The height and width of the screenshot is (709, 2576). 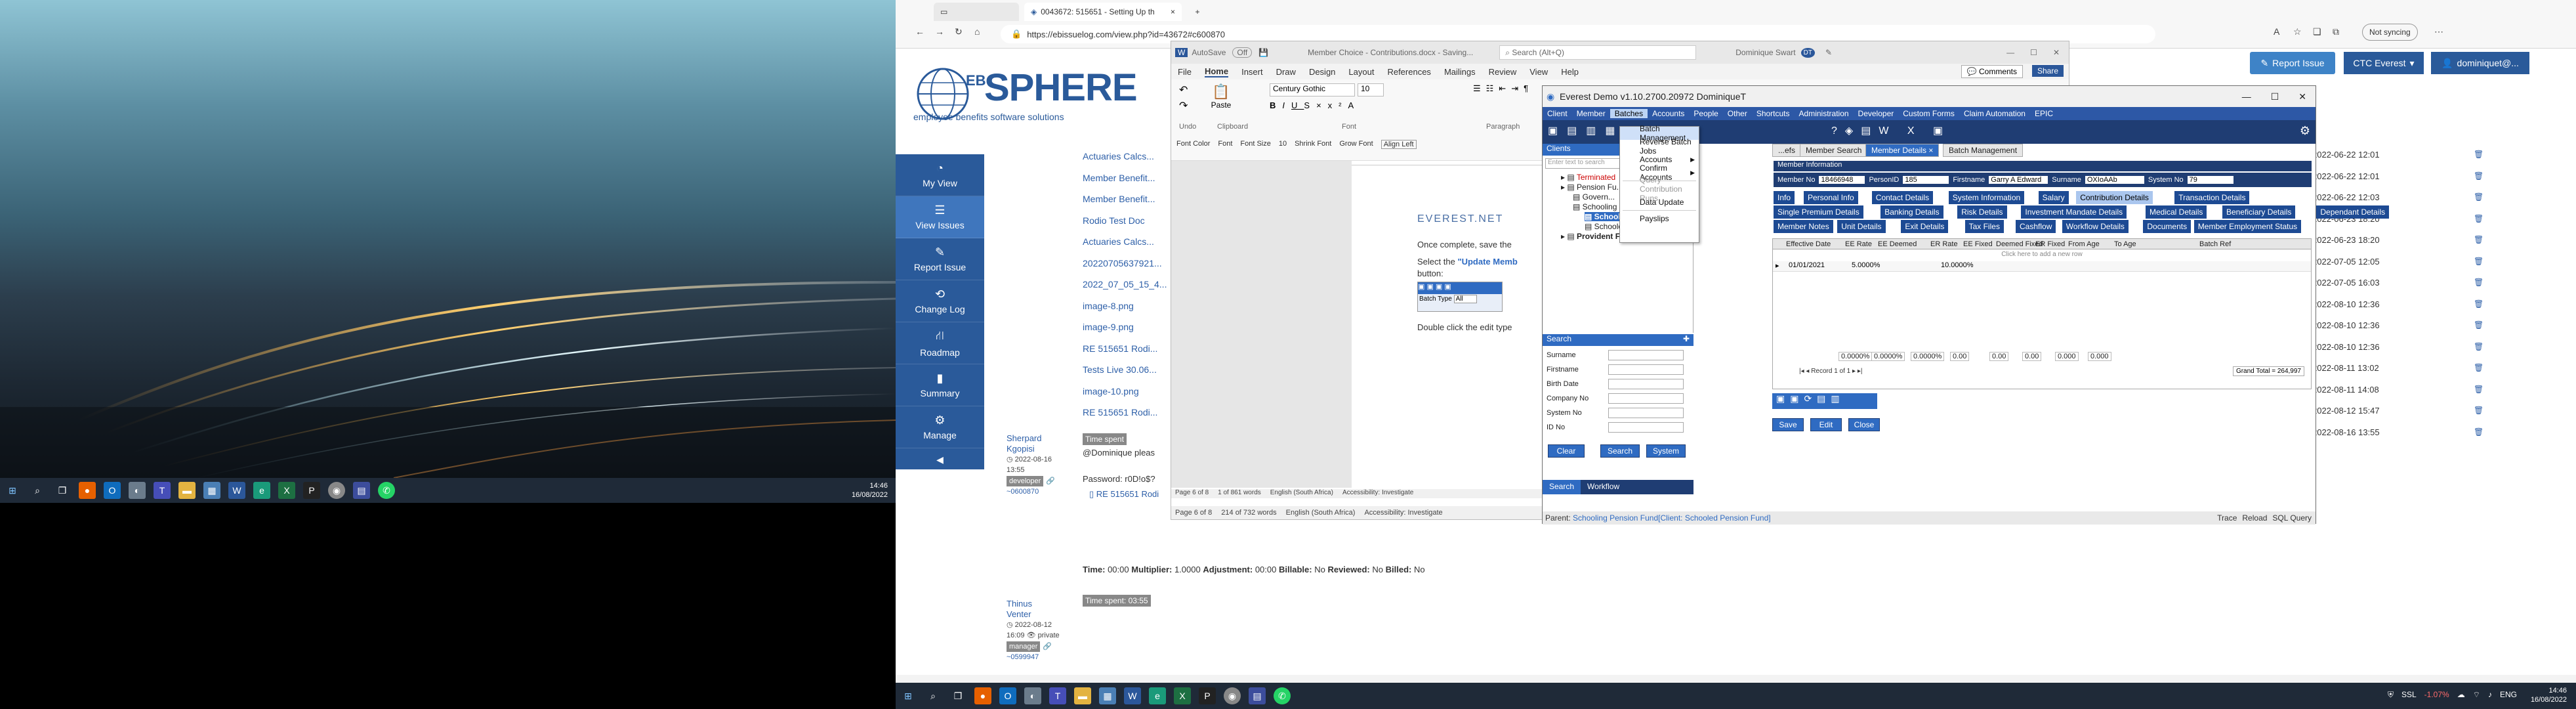 I want to click on tab-member-notes: Member Notes, so click(x=1803, y=226).